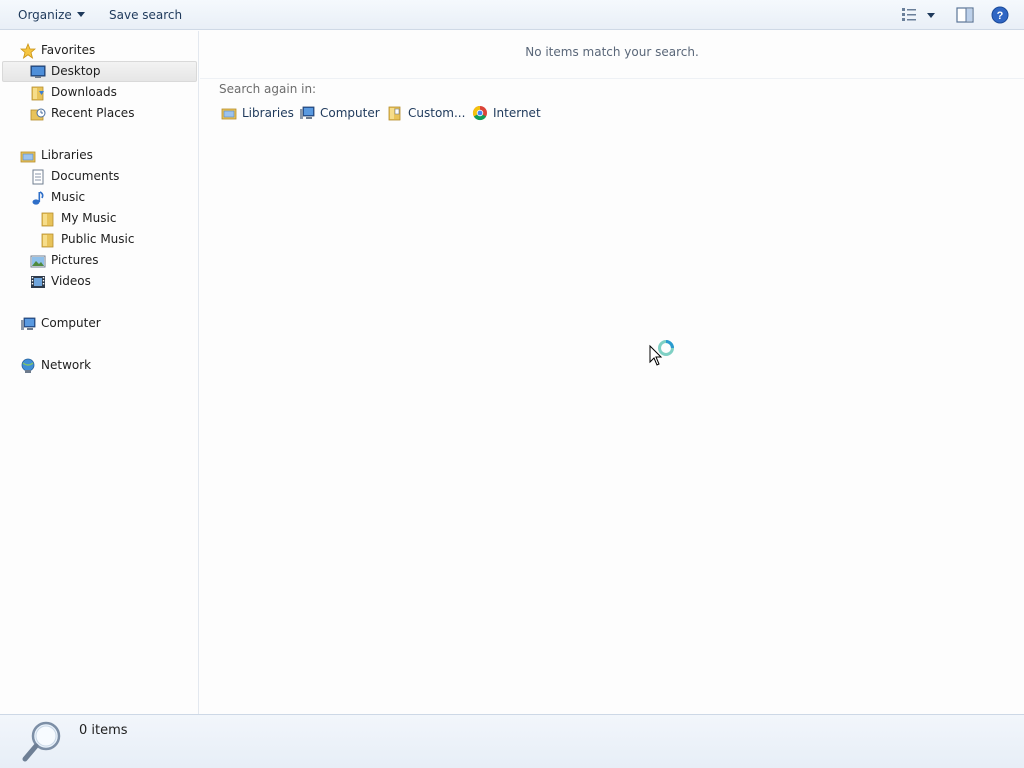 This screenshot has height=768, width=1024. Describe the element at coordinates (93, 113) in the screenshot. I see `nav-item-recent-places-label: Recent Places` at that location.